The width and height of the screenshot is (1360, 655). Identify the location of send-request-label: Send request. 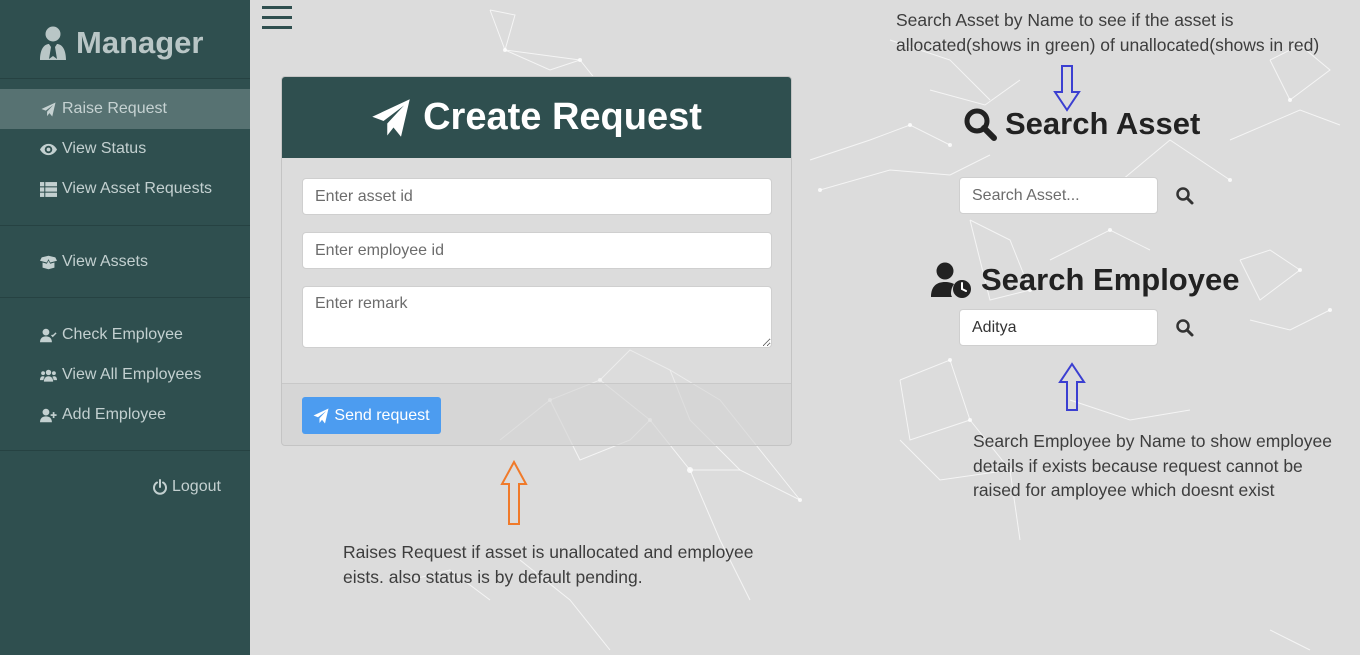
(382, 415).